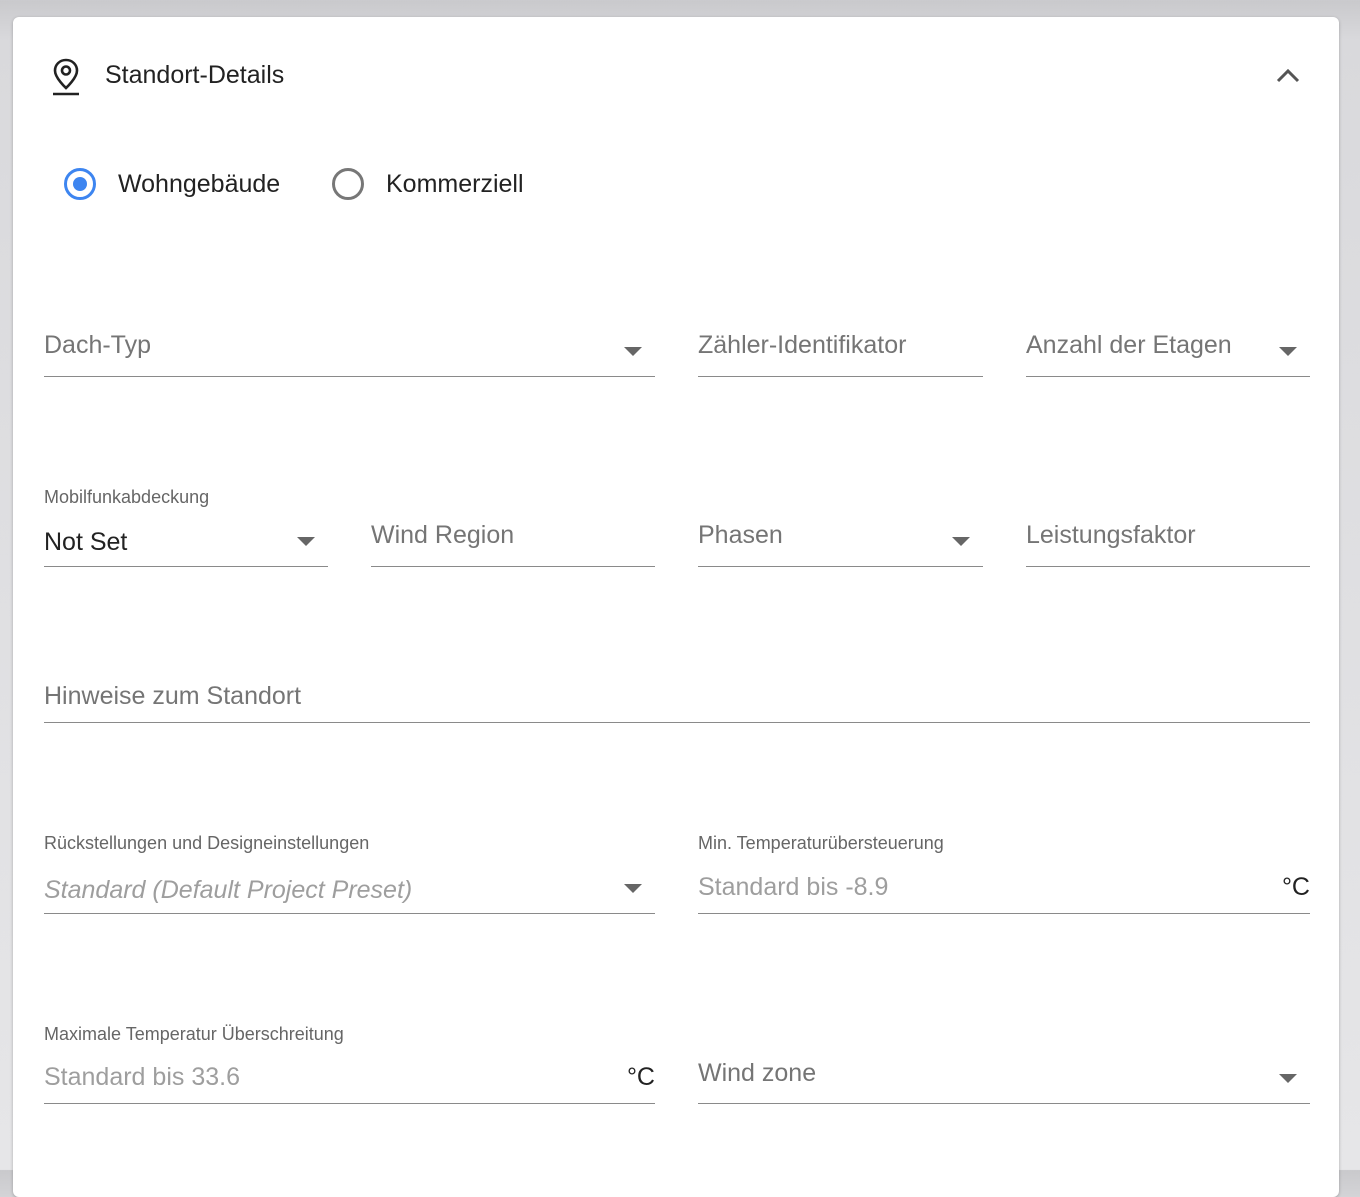 The image size is (1360, 1197). Describe the element at coordinates (349, 350) in the screenshot. I see `roof-type-select: Dach-Typ` at that location.